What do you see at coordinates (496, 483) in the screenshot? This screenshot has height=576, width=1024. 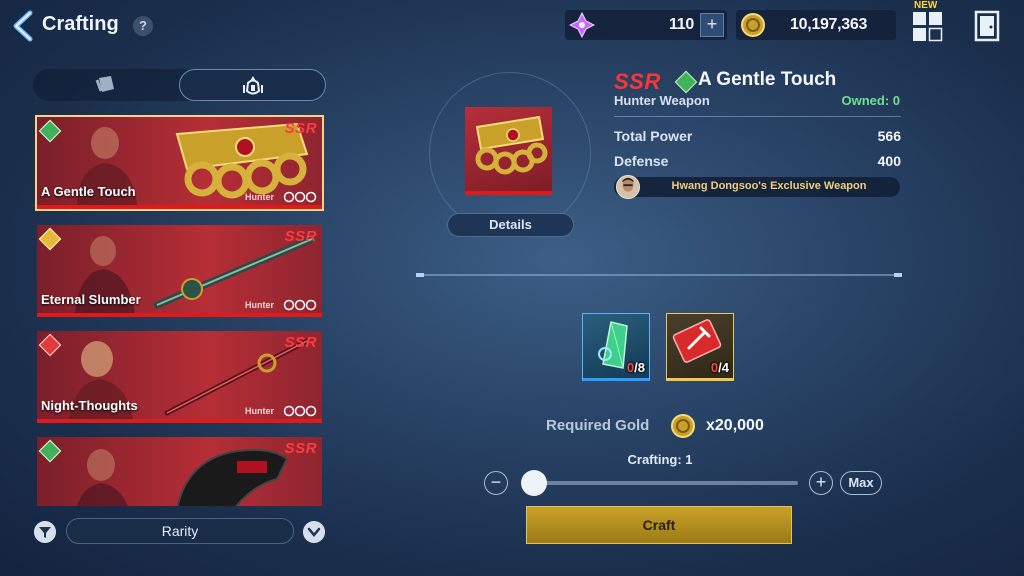 I see `decrease-button: −` at bounding box center [496, 483].